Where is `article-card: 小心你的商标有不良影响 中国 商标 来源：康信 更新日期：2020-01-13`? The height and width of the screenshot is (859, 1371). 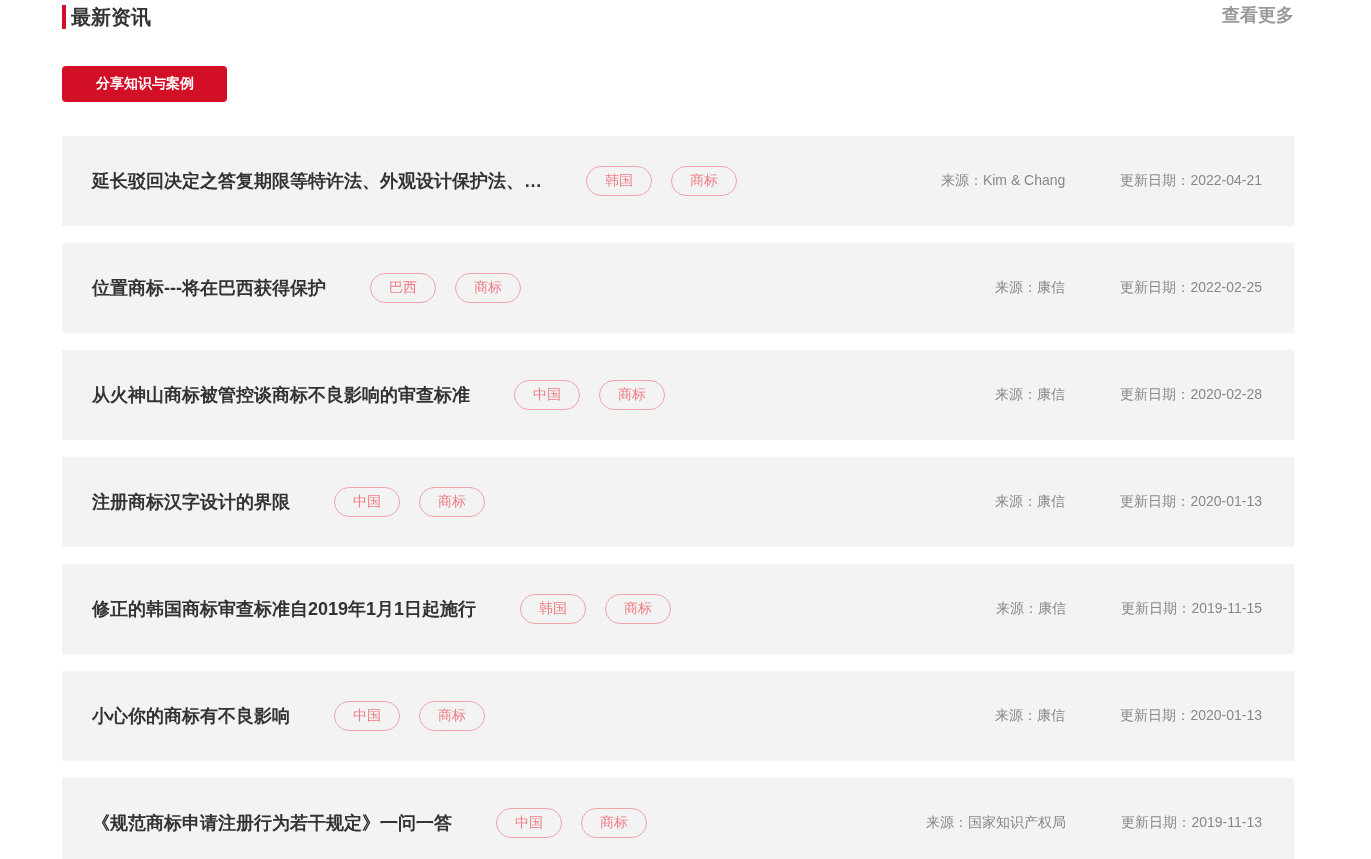 article-card: 小心你的商标有不良影响 中国 商标 来源：康信 更新日期：2020-01-13 is located at coordinates (678, 716).